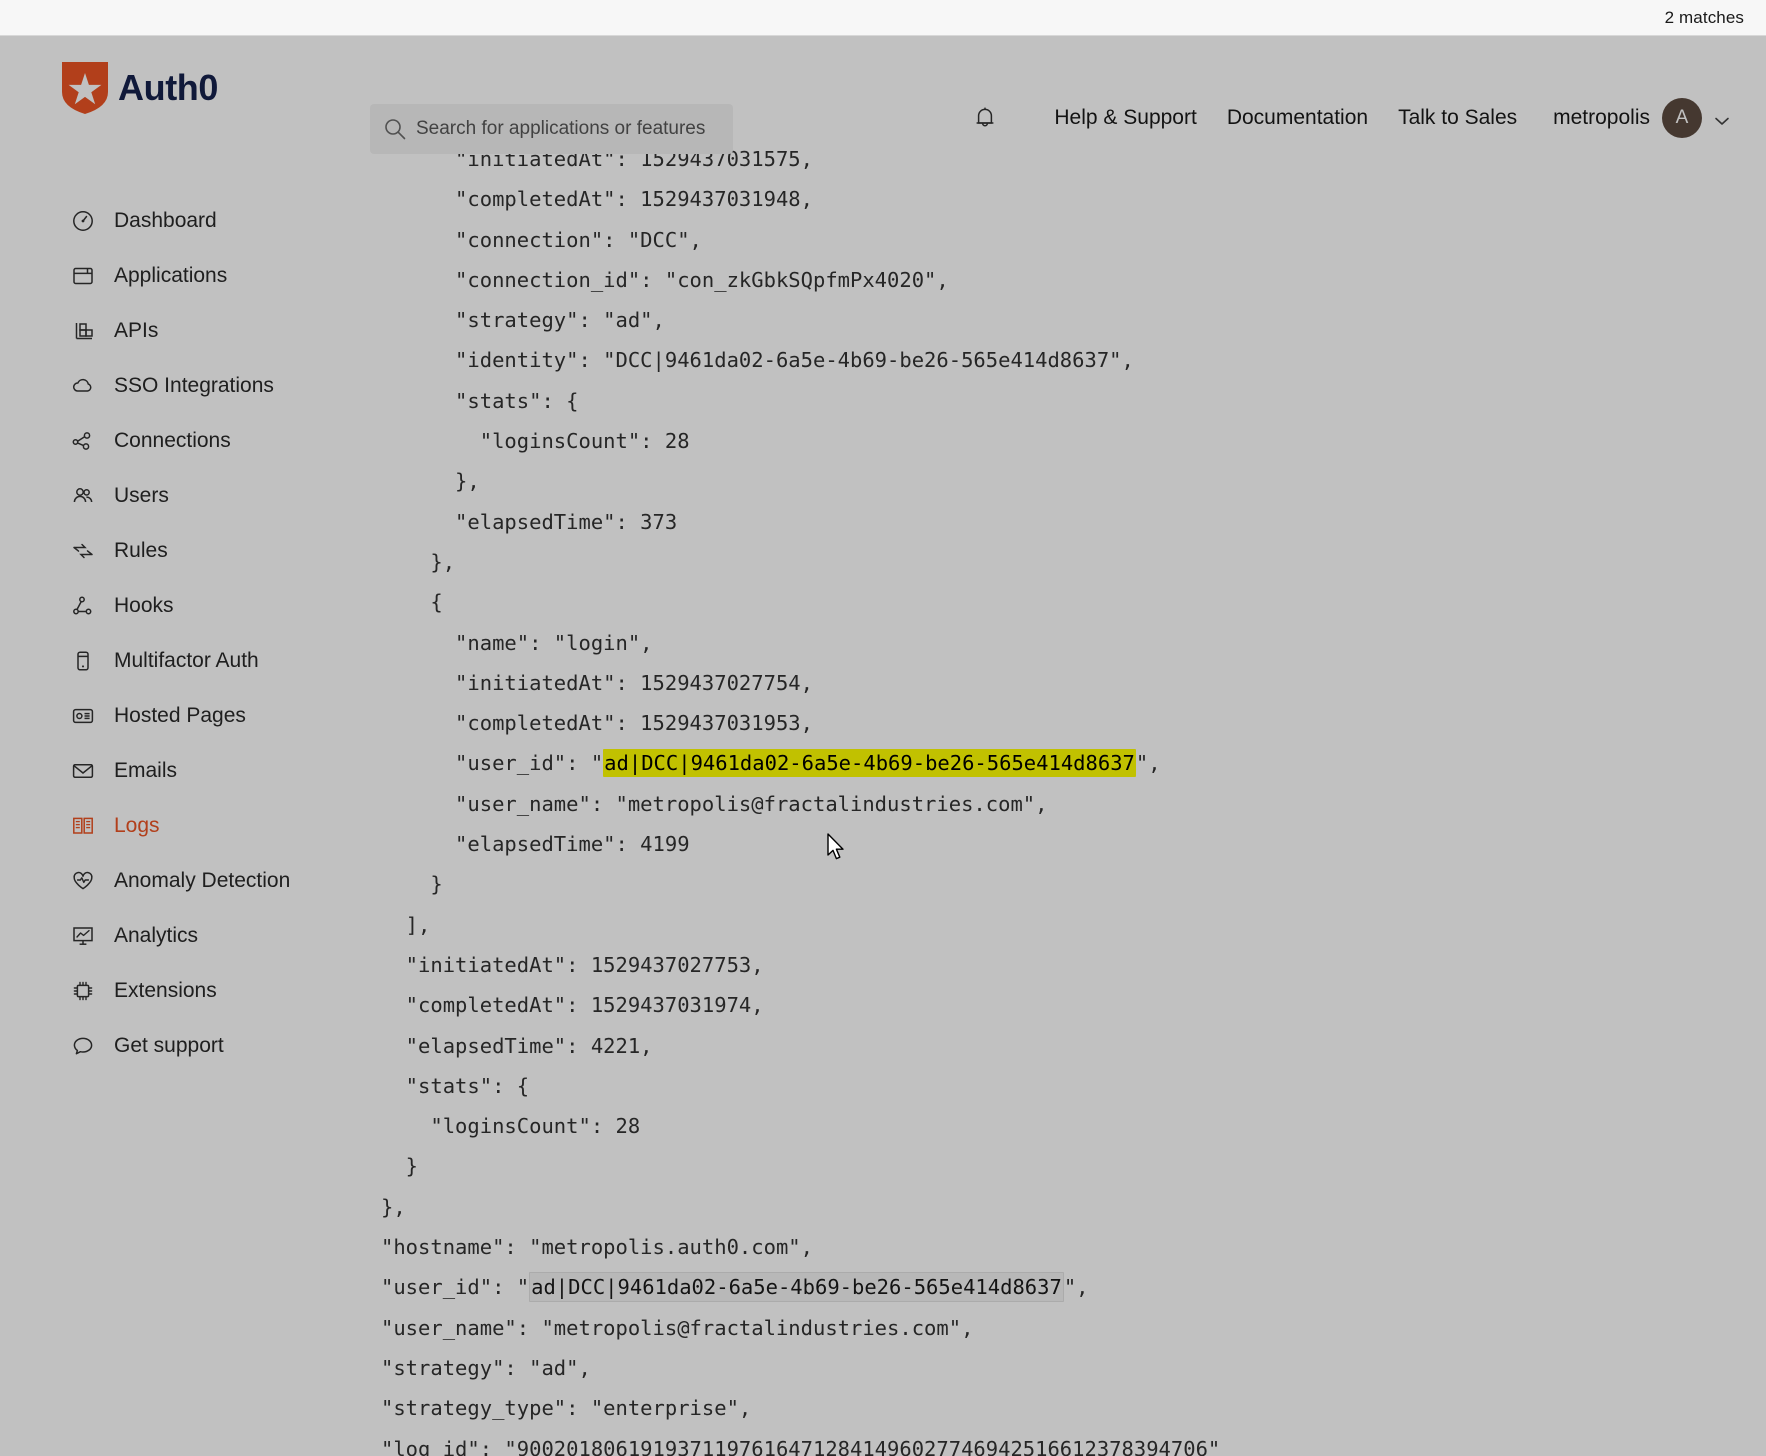 This screenshot has height=1456, width=1766. Describe the element at coordinates (146, 770) in the screenshot. I see `sidebar-item-label: Emails` at that location.